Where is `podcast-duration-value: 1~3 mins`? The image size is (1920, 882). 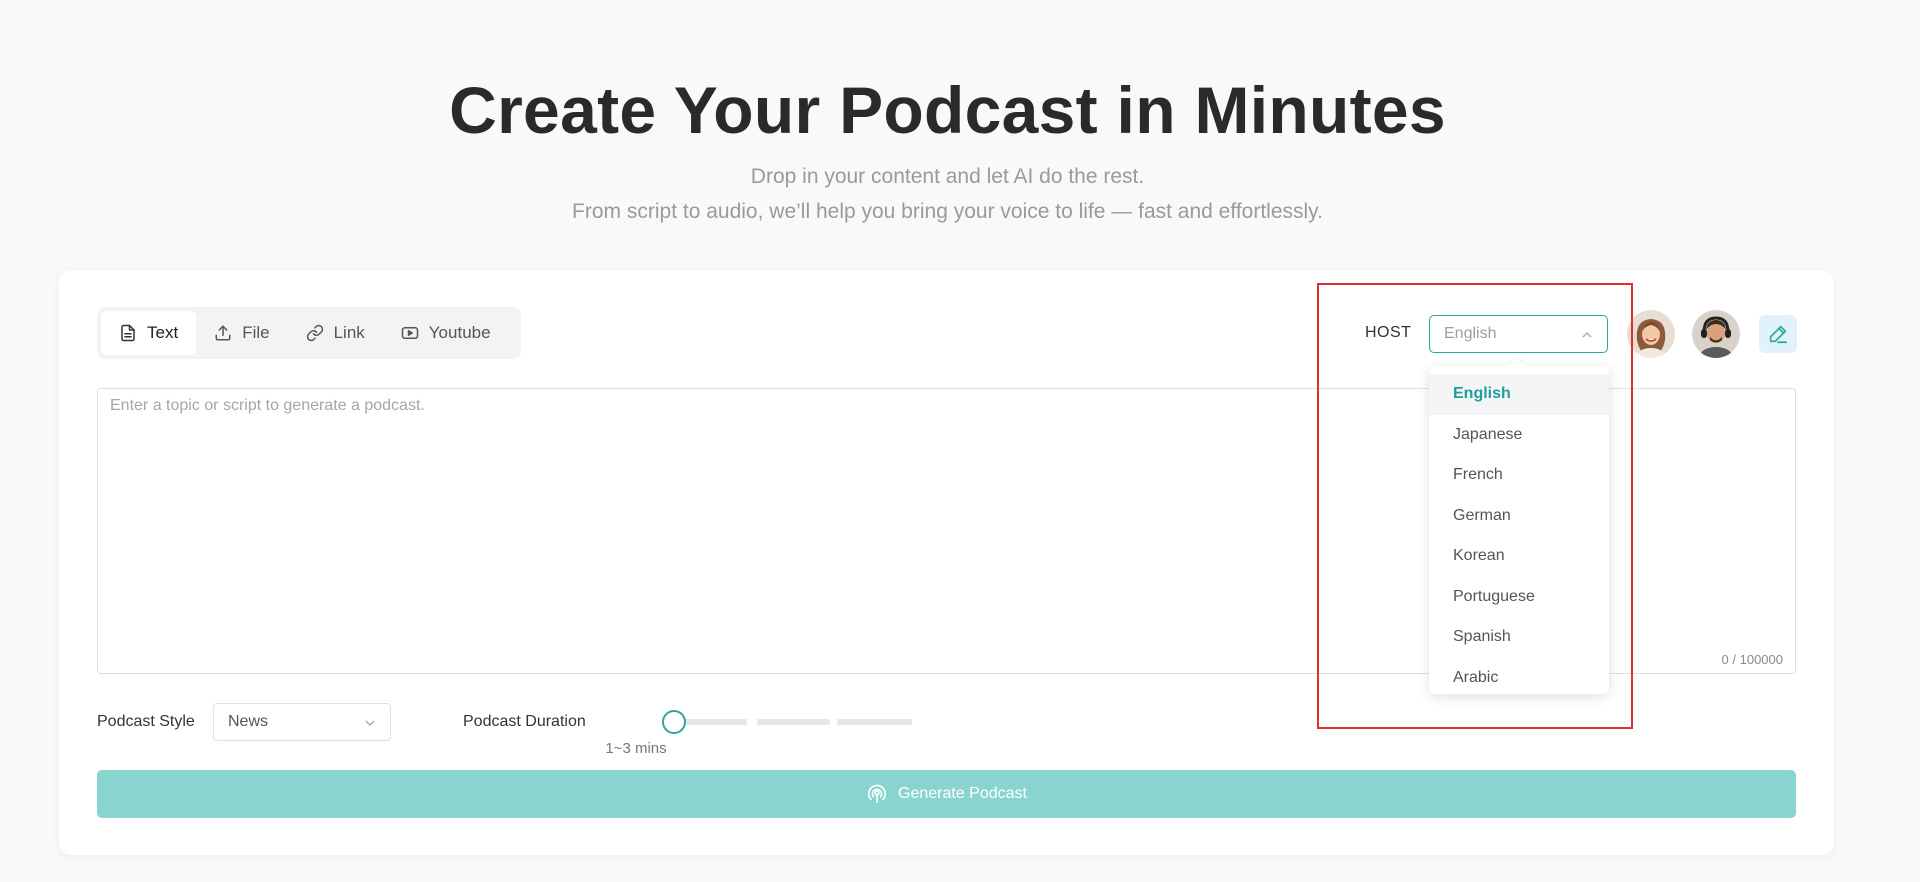 podcast-duration-value: 1~3 mins is located at coordinates (636, 748).